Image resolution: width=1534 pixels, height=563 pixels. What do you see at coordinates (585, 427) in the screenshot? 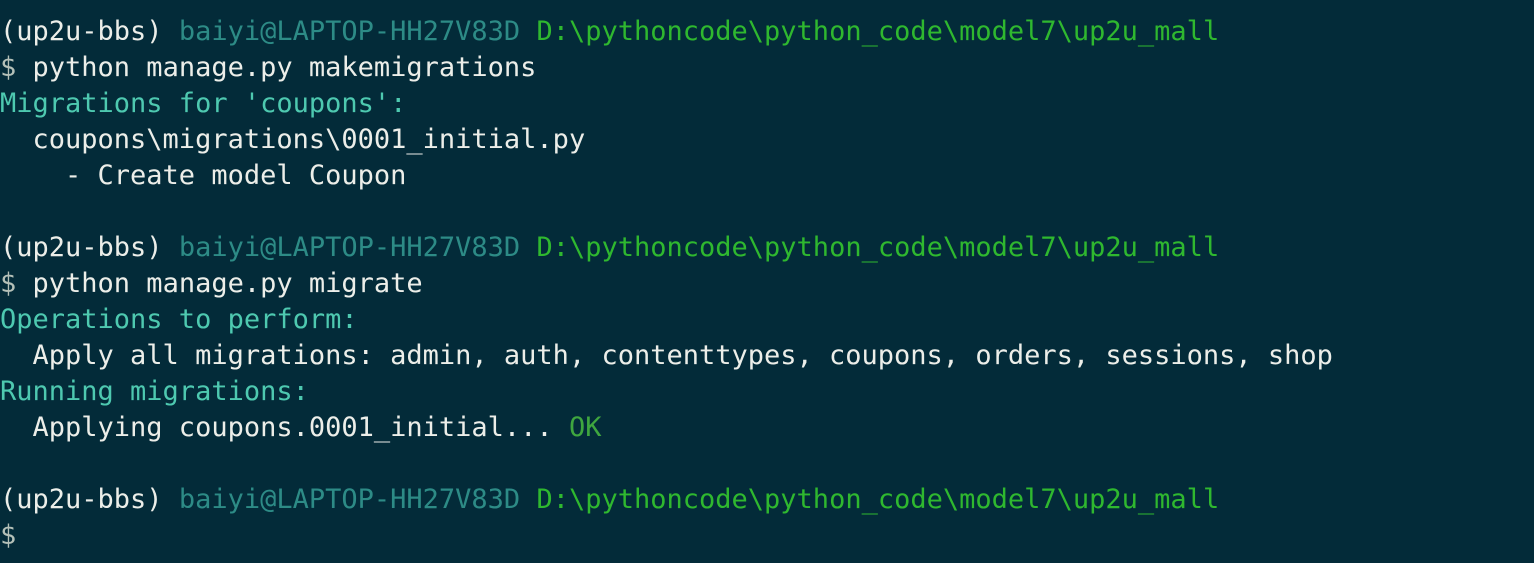
I see `segment-ok: OK` at bounding box center [585, 427].